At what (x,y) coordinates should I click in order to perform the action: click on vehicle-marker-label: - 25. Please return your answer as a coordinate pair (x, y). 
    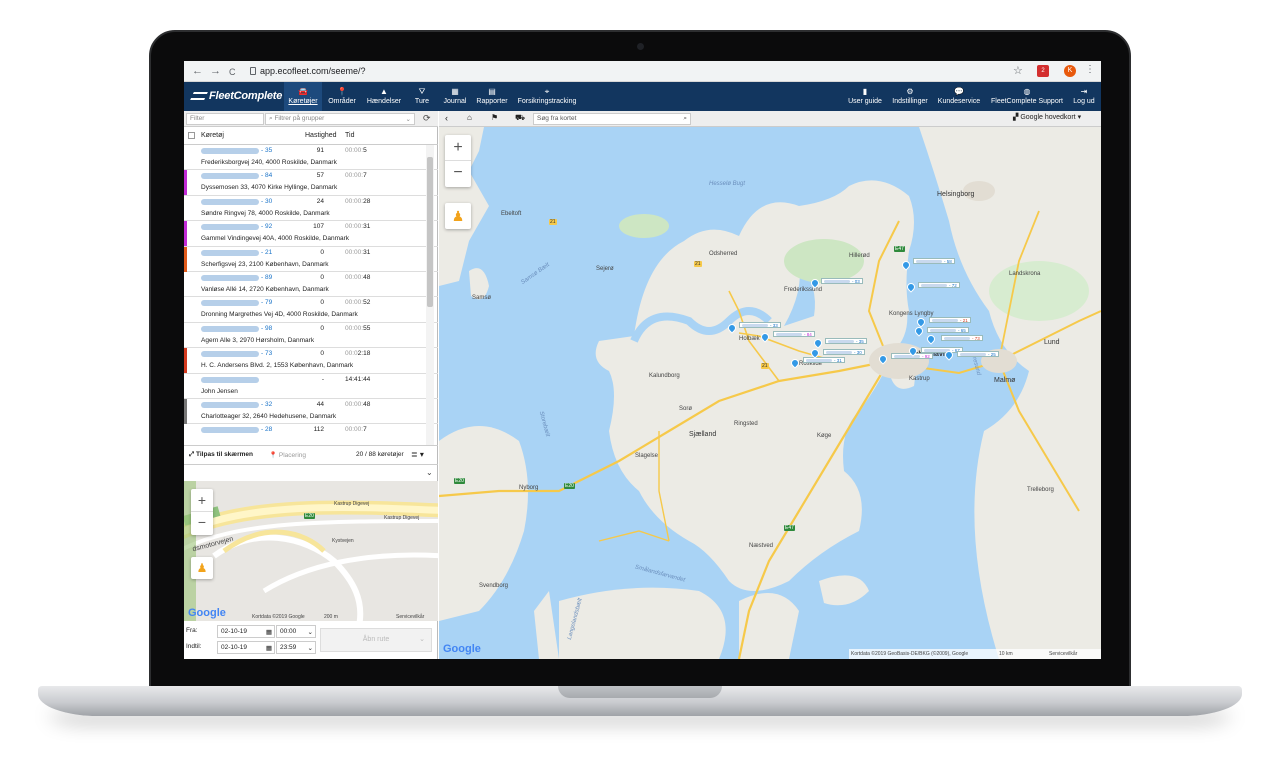
    Looking at the image, I should click on (978, 354).